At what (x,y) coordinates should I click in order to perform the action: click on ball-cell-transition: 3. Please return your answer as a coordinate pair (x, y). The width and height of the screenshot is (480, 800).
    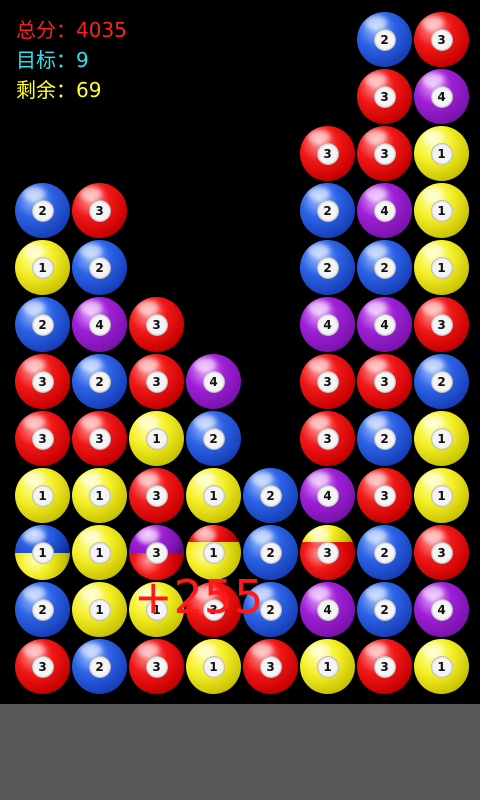
    Looking at the image, I should click on (327, 552).